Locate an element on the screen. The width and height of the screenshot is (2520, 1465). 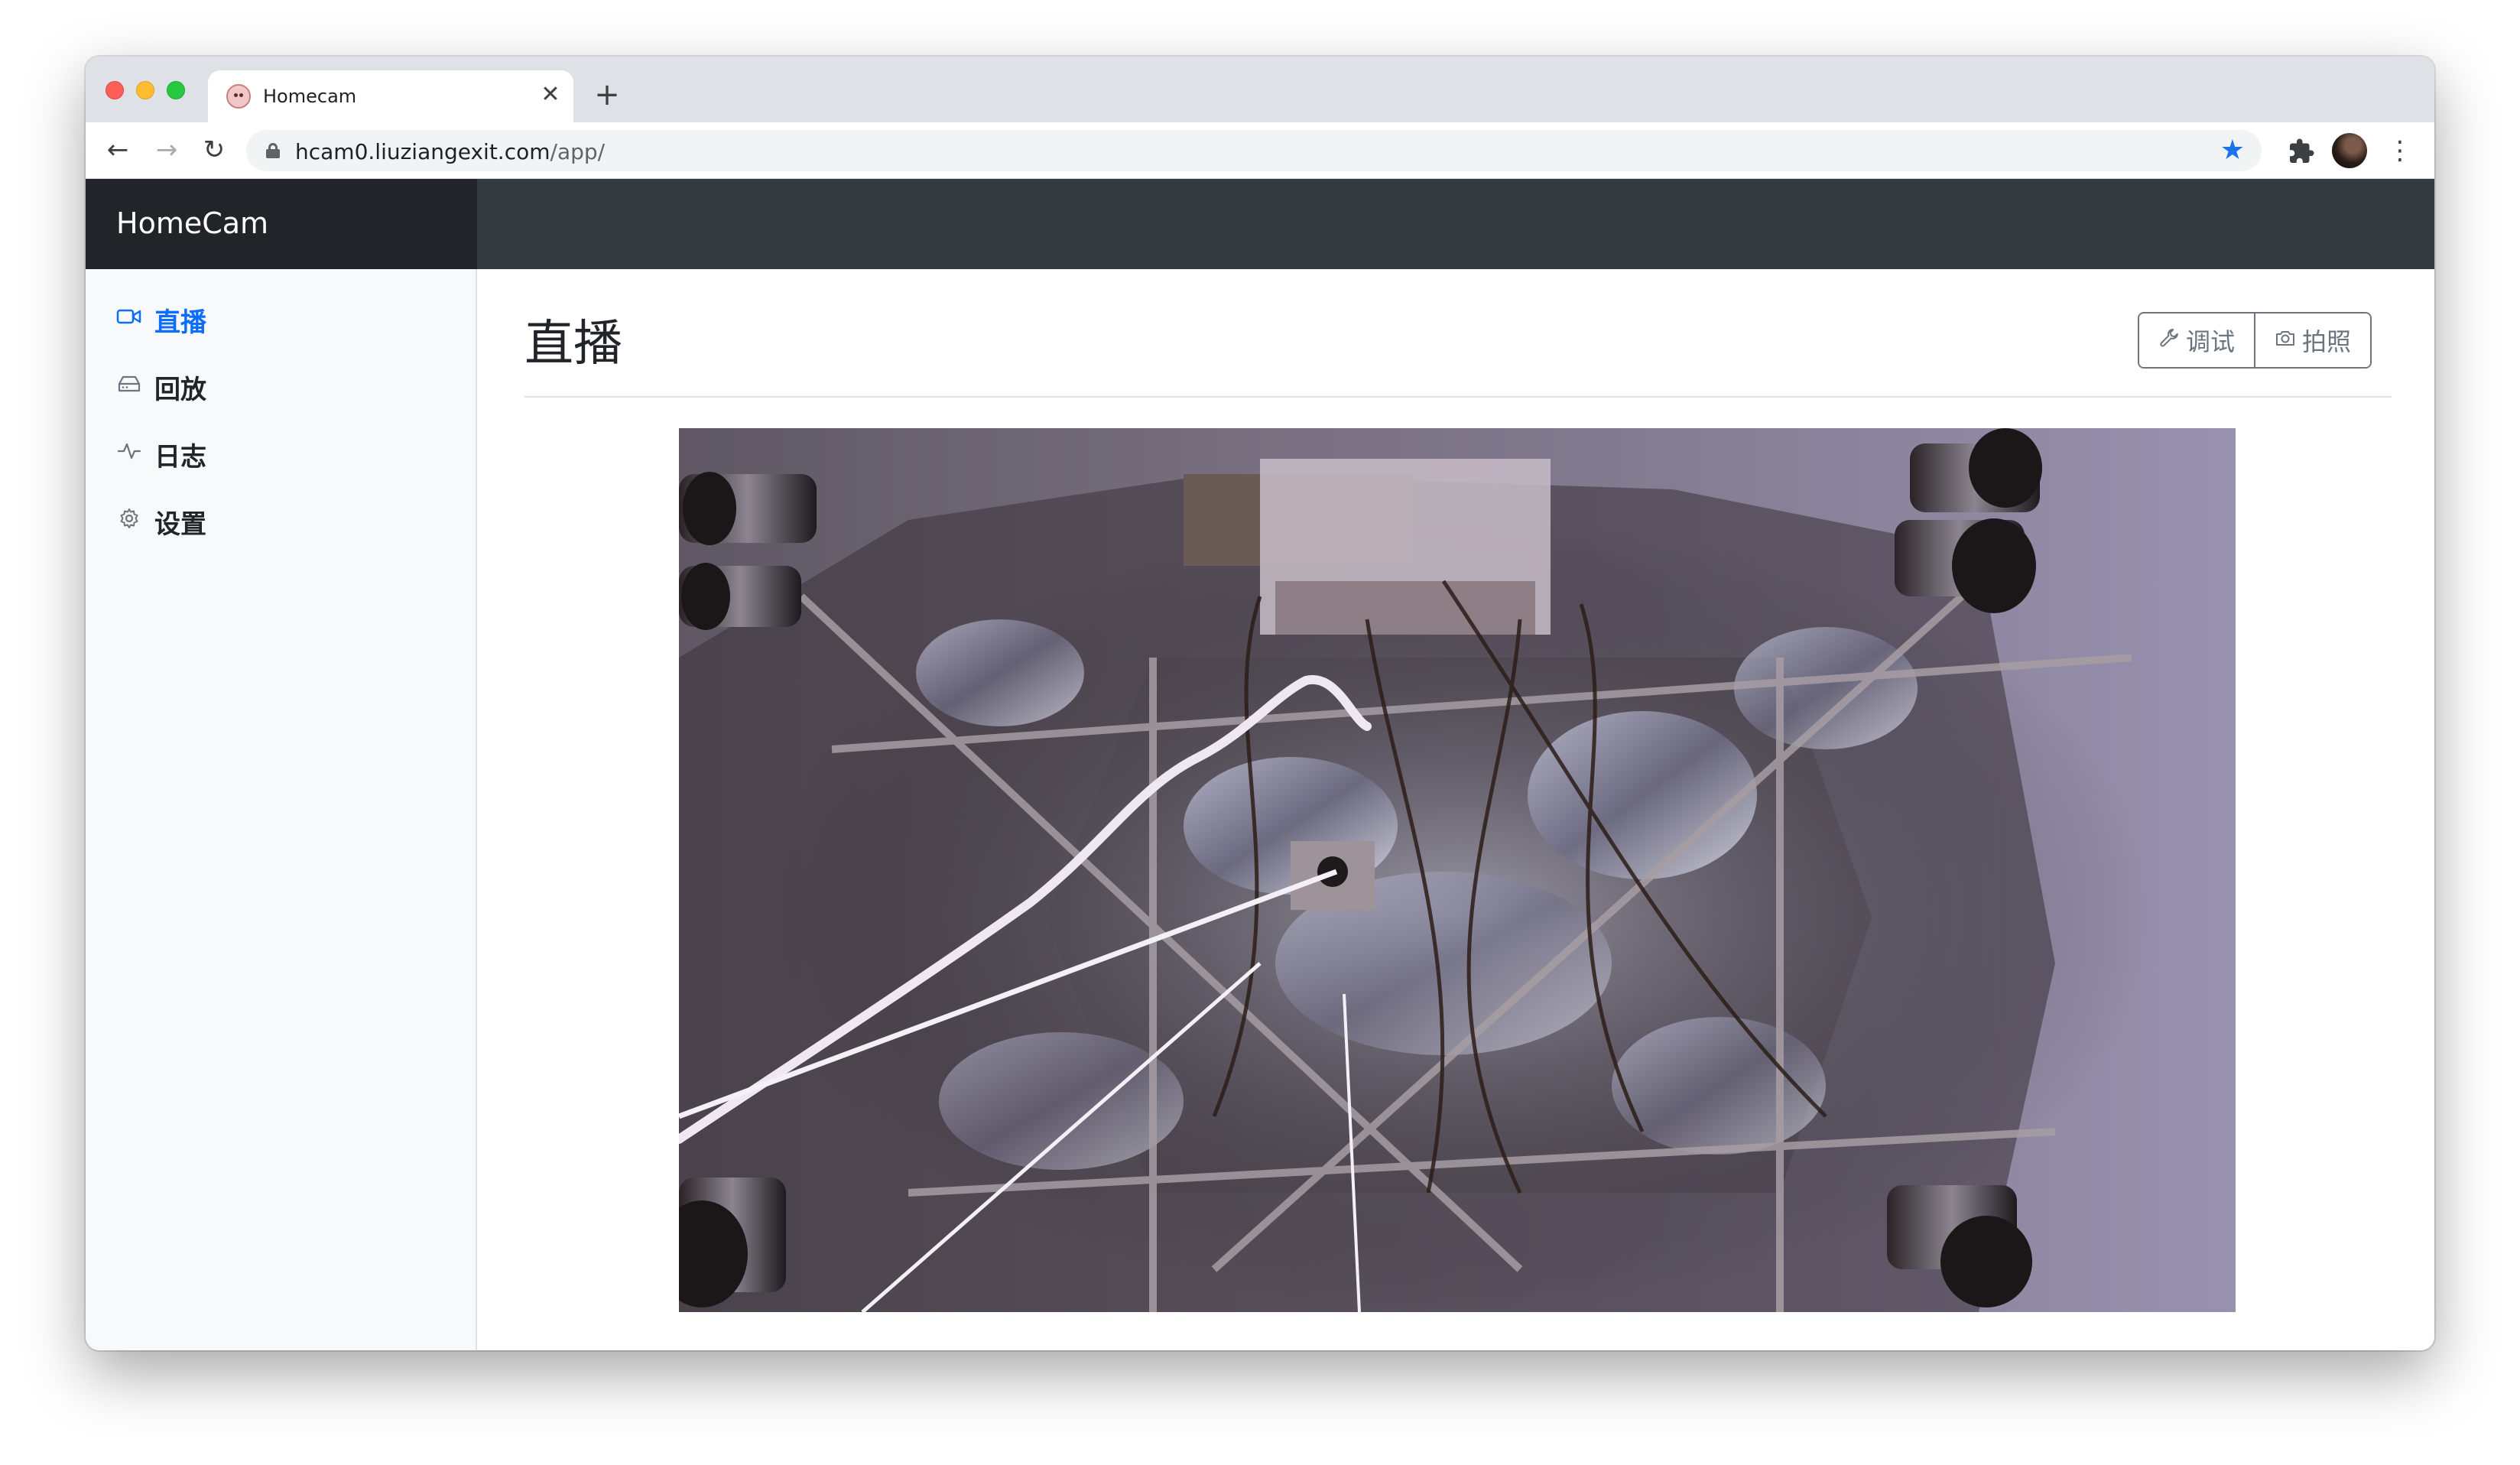
sidebar-item-label: 设置 is located at coordinates (180, 524).